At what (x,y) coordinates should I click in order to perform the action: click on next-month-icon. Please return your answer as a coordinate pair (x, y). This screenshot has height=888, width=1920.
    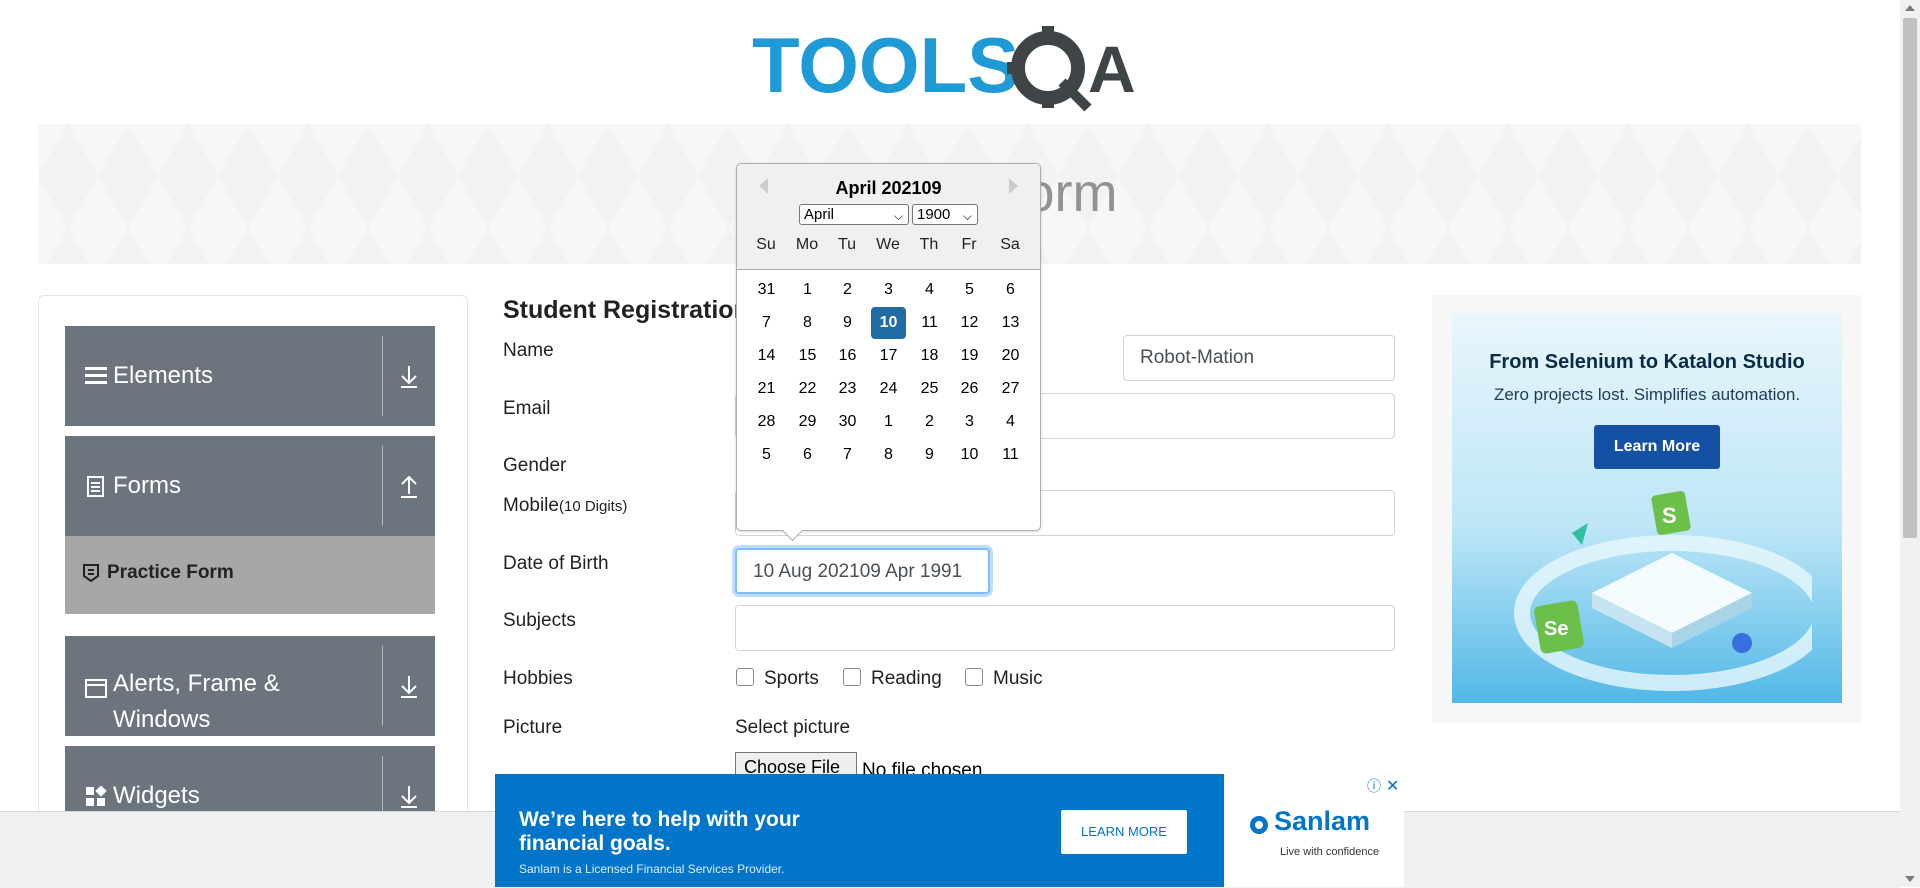
    Looking at the image, I should click on (1013, 186).